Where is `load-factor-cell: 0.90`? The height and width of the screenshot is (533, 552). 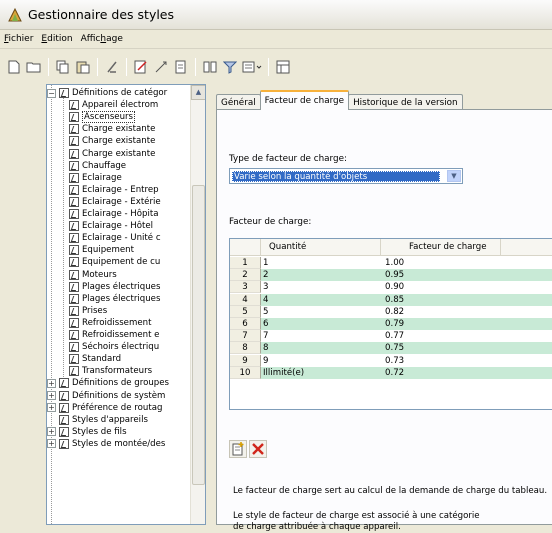
load-factor-cell: 0.90 is located at coordinates (441, 287).